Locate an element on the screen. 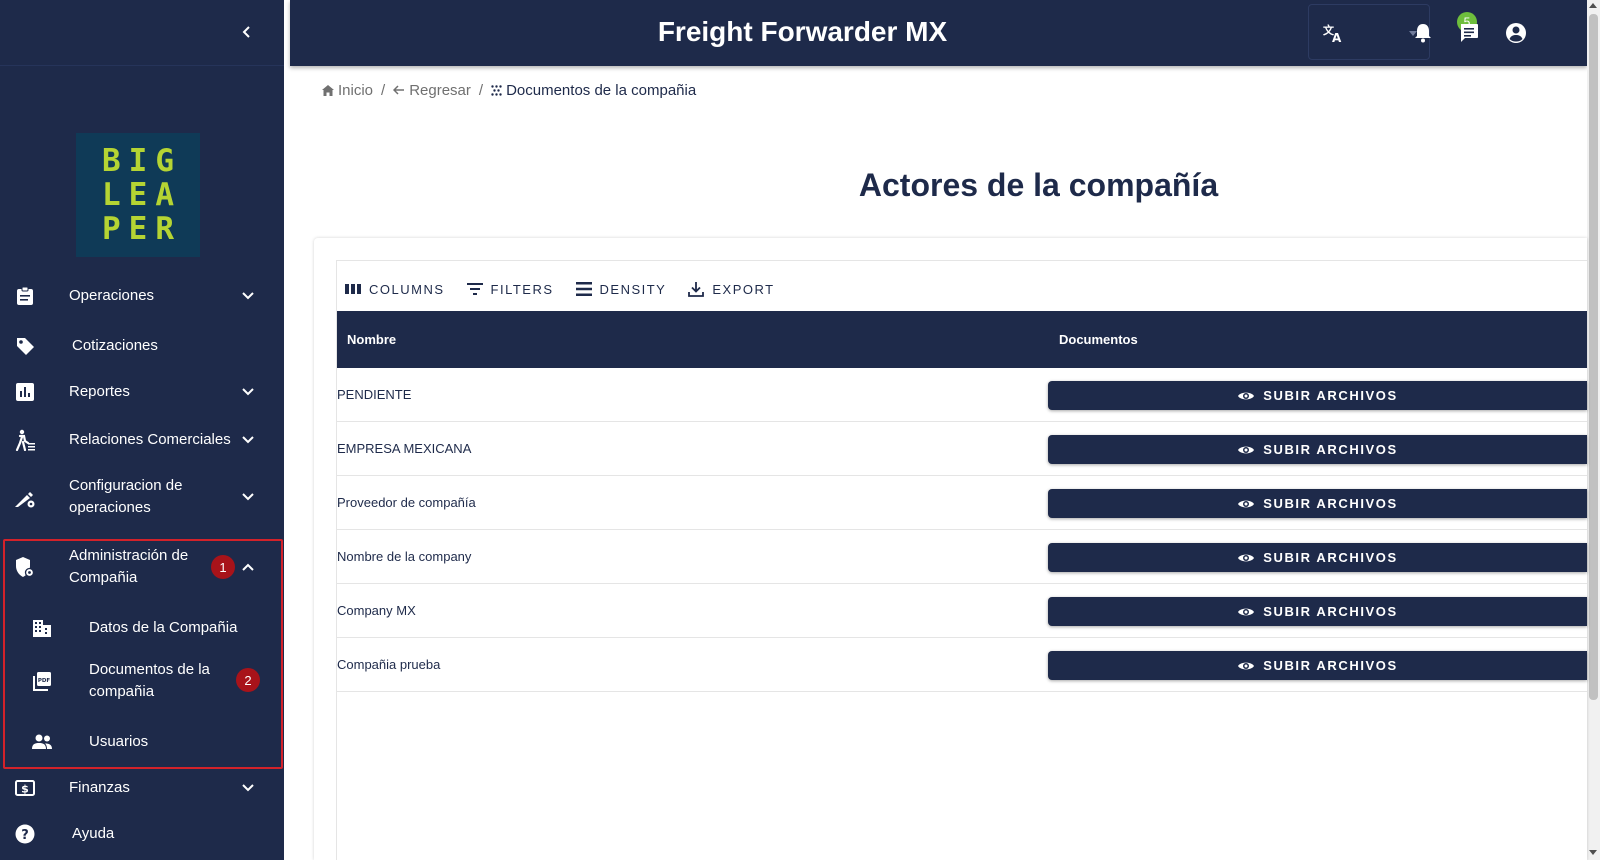  messages-button is located at coordinates (1469, 33).